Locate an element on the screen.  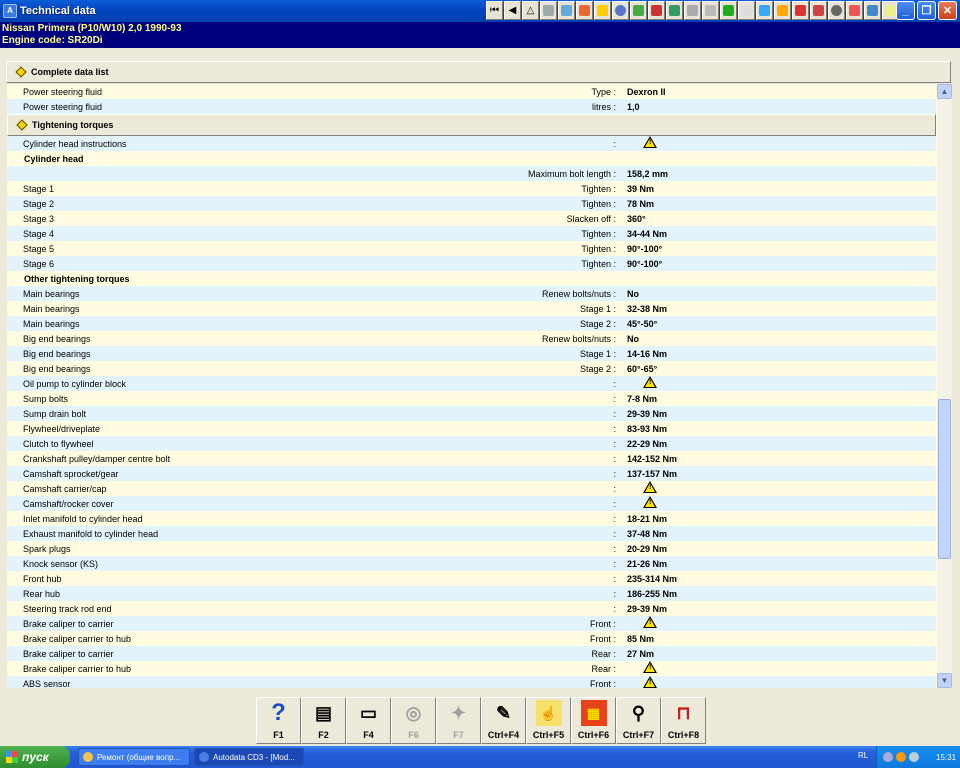
table-row: Brake caliper carrier to hub Rear : is located at coordinates (471, 668).